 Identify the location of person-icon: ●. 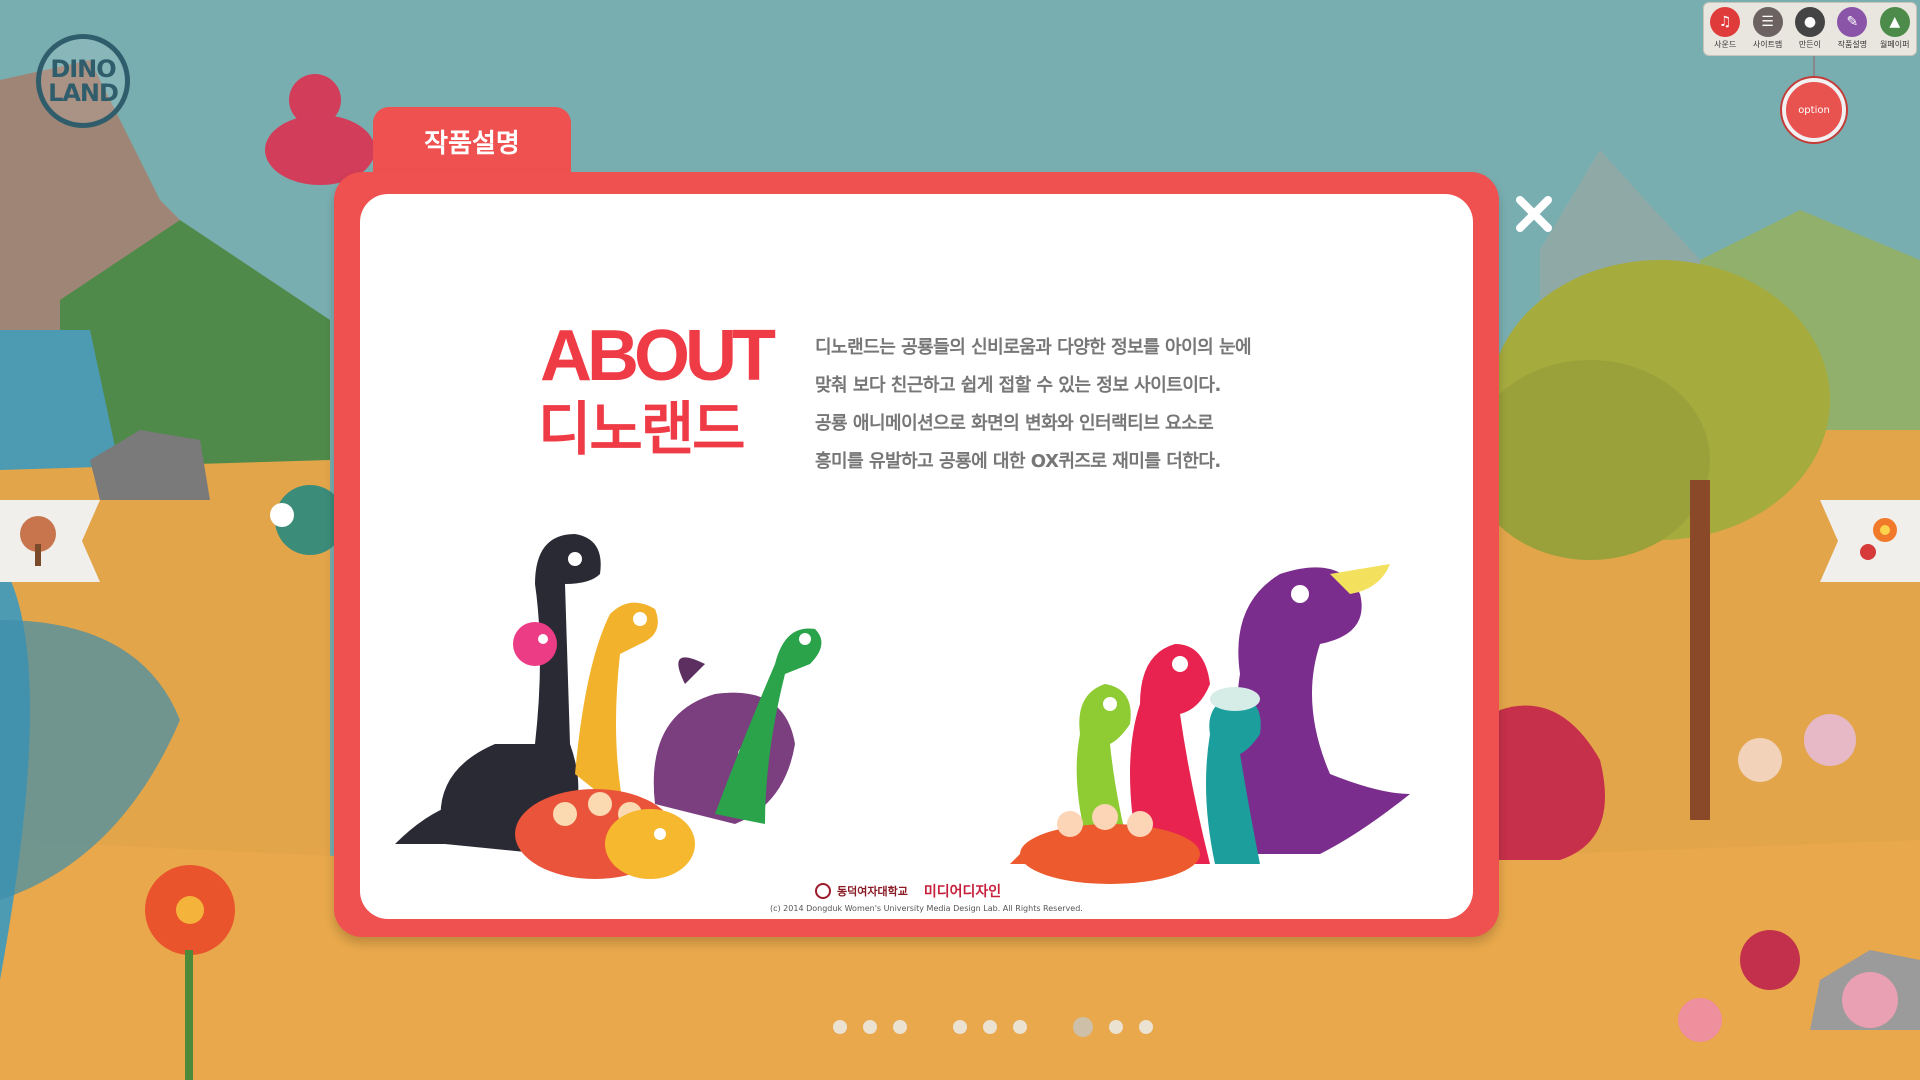
(1809, 22).